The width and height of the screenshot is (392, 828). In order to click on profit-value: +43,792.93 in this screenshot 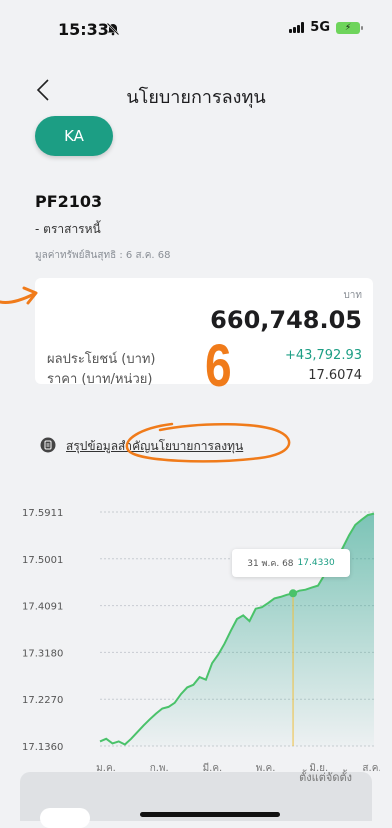, I will do `click(323, 355)`.